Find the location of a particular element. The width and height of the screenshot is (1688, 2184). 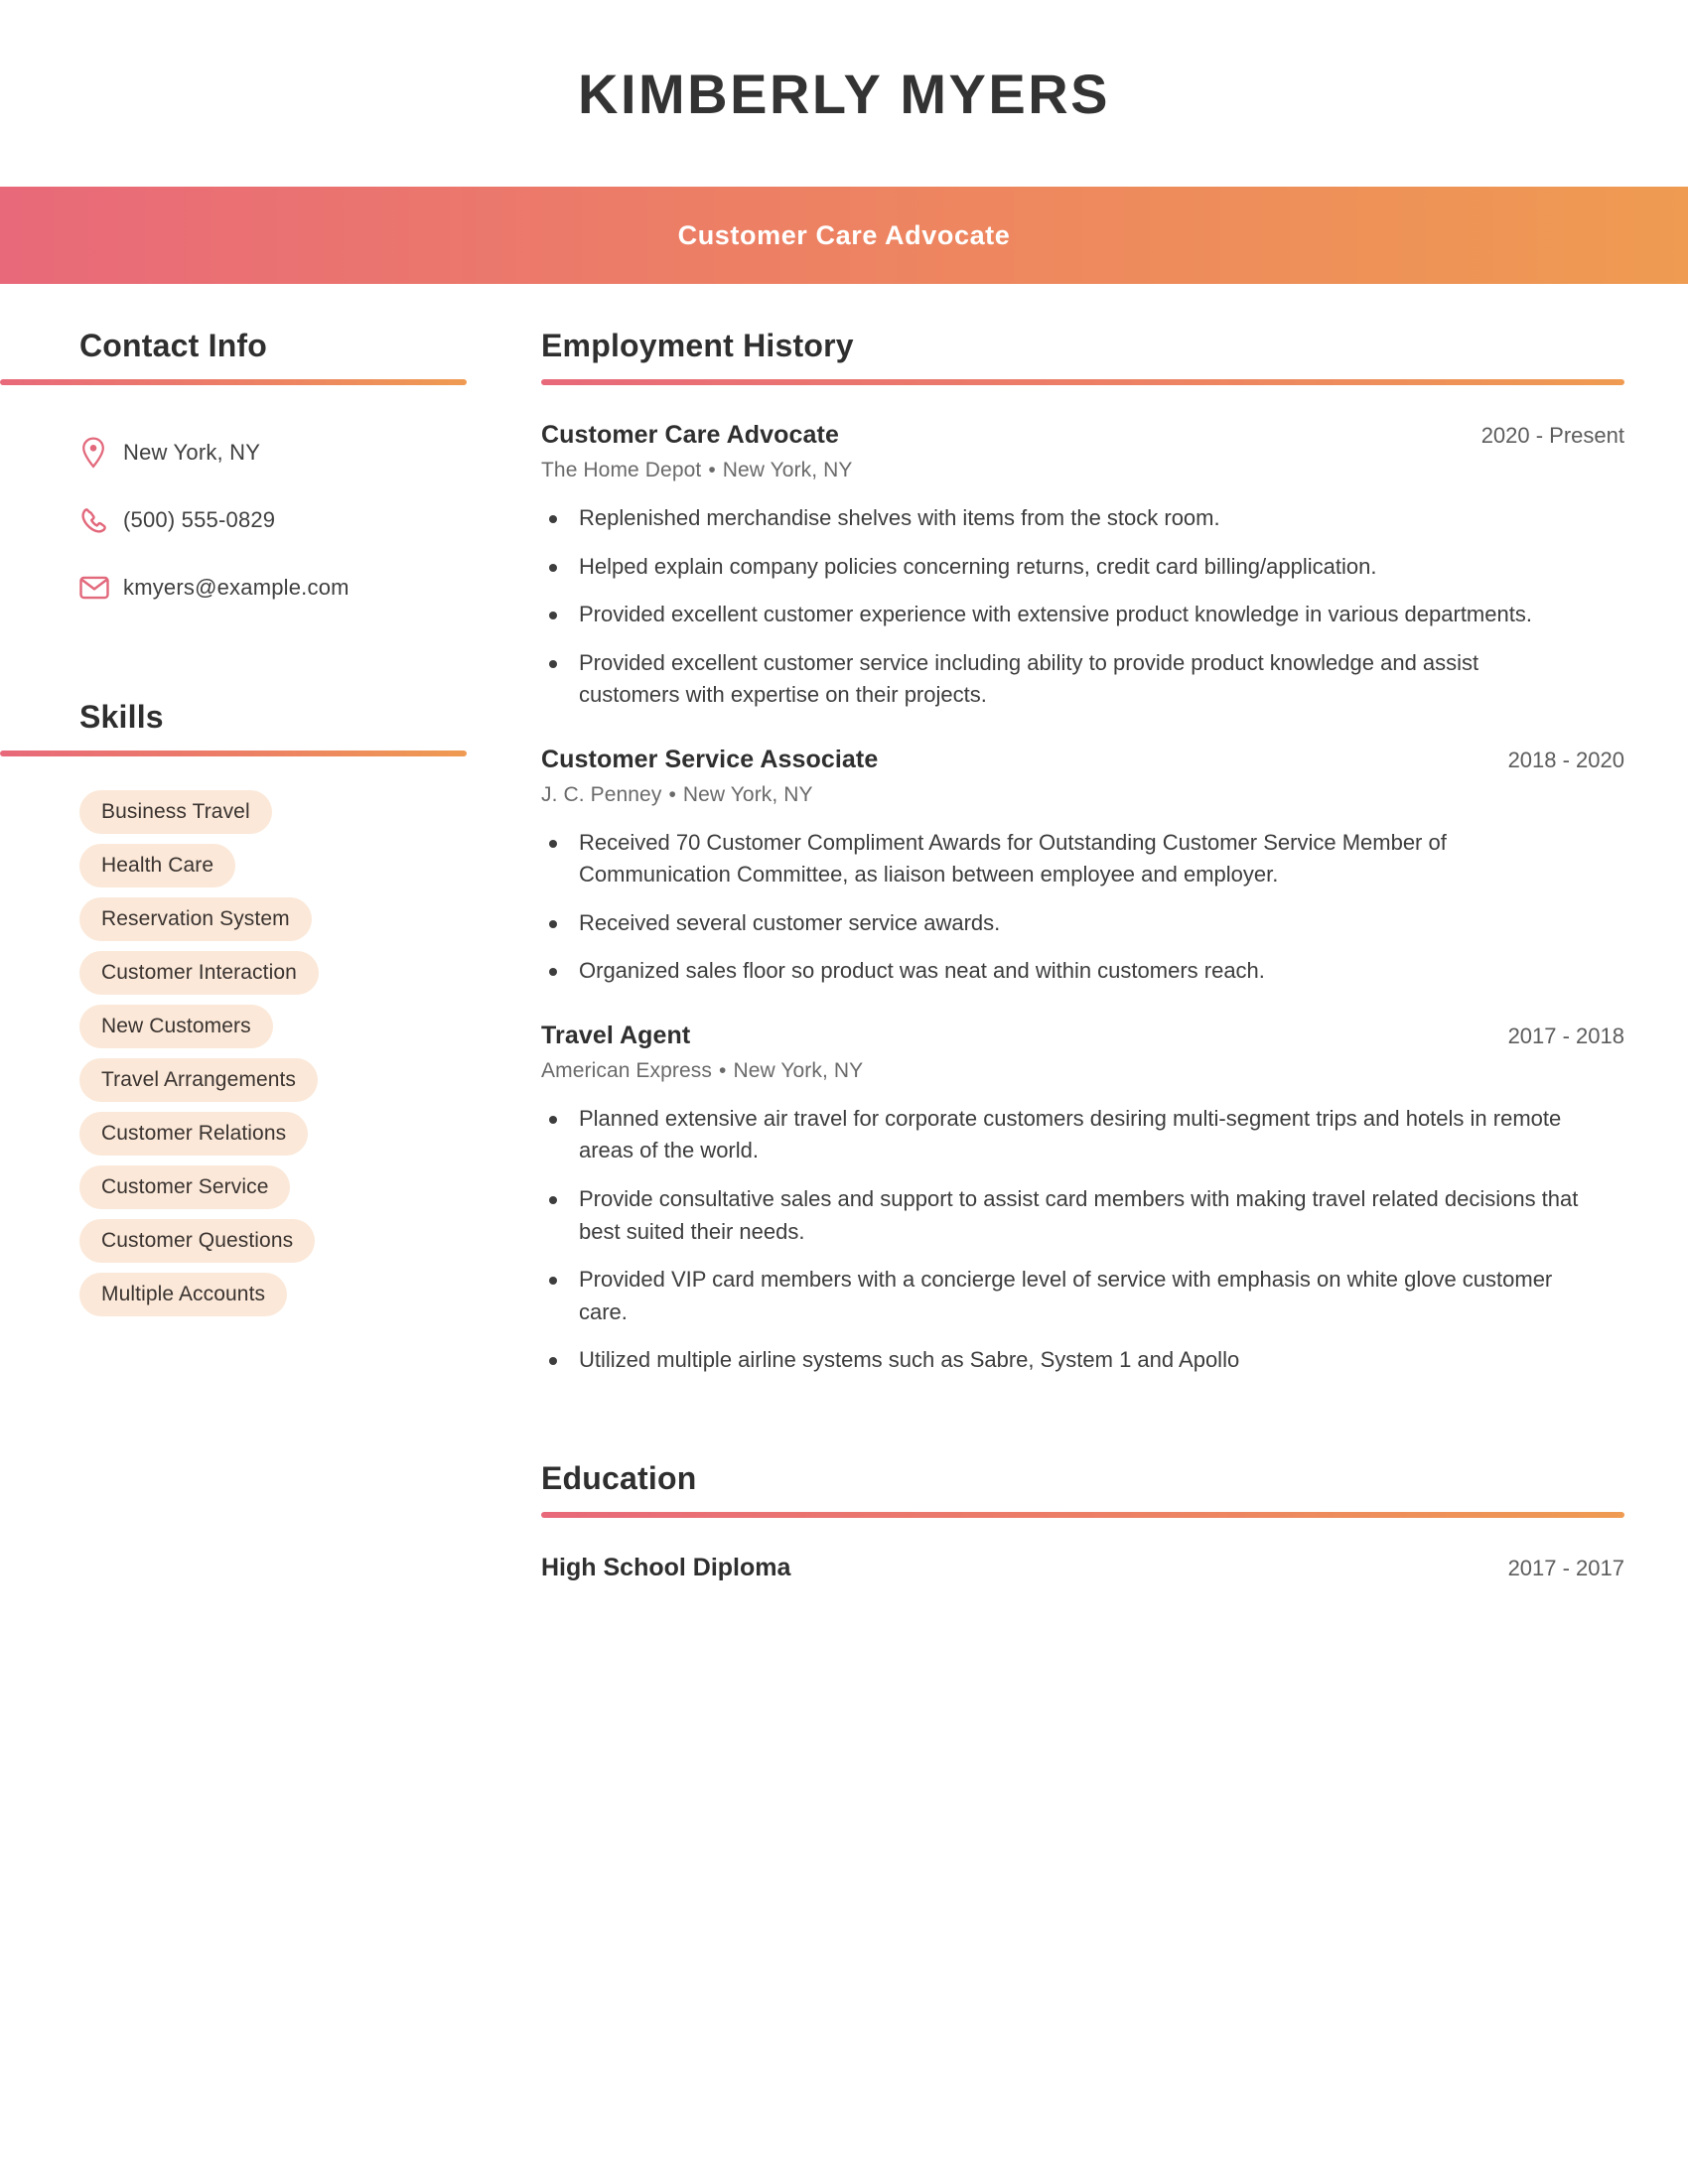

job-company-location: J. C. Penney • New York, NY is located at coordinates (1082, 795).